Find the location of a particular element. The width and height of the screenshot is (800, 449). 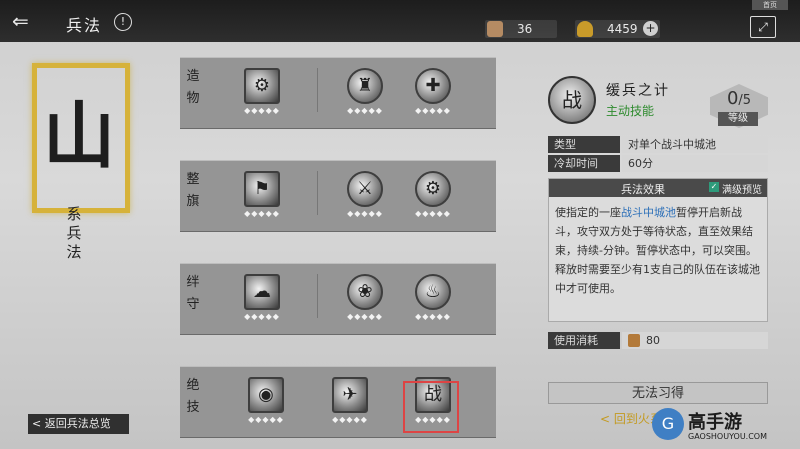

gold-count: 4459 is located at coordinates (622, 29).